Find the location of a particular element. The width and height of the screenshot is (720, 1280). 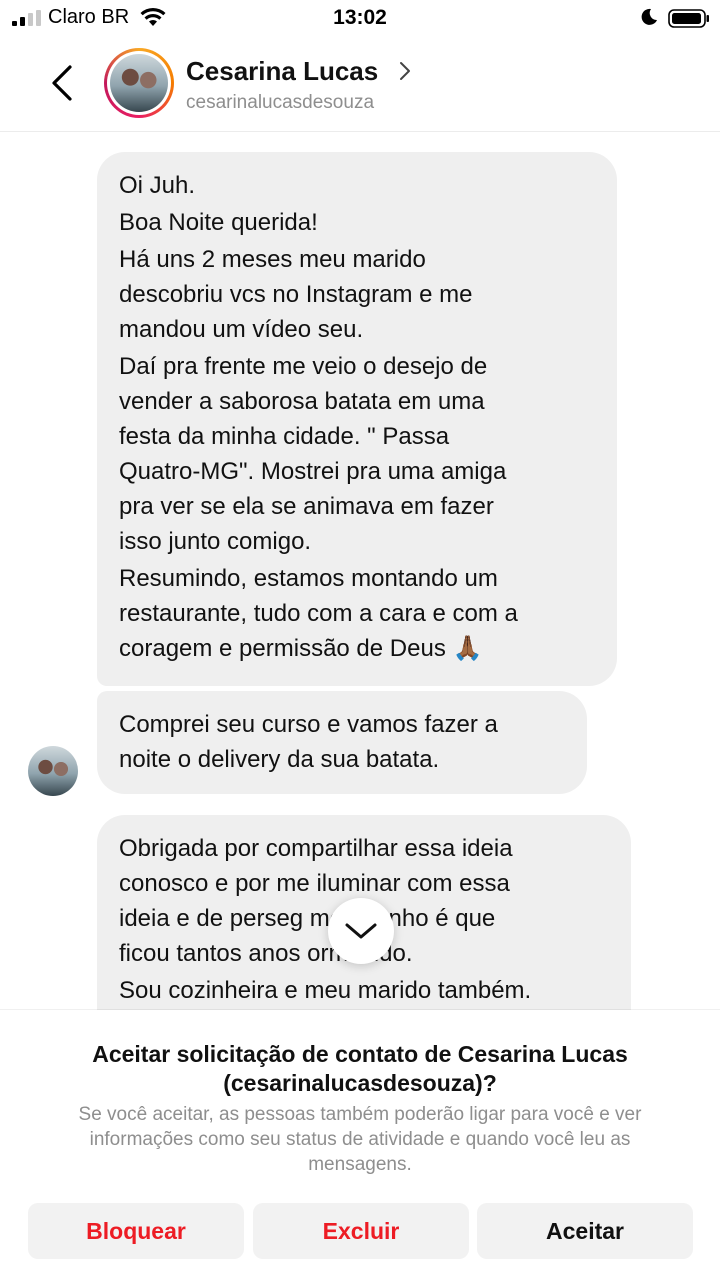

message-paragraph: Boa Noite querida! is located at coordinates (218, 222).